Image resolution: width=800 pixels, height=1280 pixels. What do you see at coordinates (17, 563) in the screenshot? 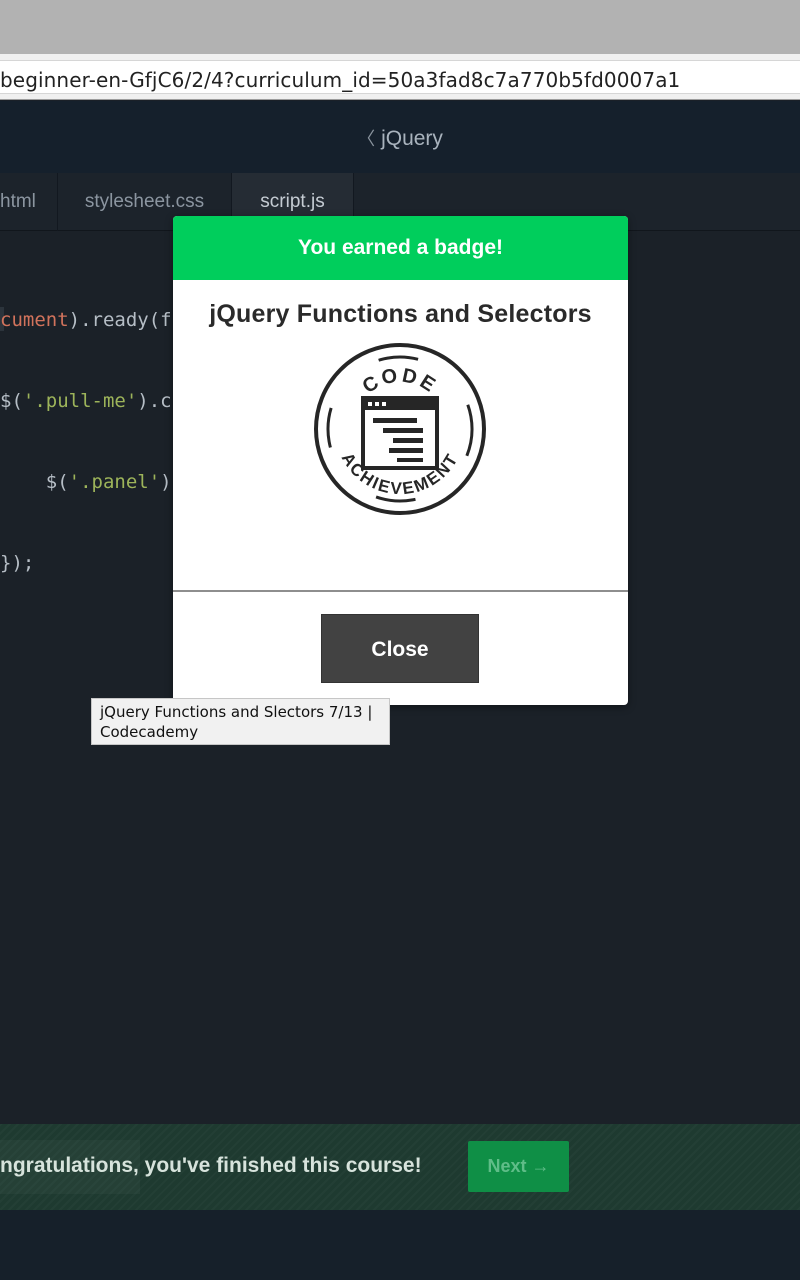
I see `code-line-4: });` at bounding box center [17, 563].